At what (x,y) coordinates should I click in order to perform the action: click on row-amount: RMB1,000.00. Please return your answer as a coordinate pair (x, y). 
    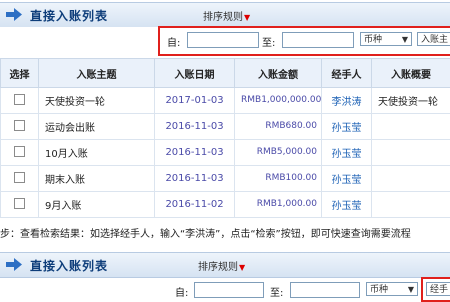
    Looking at the image, I should click on (278, 205).